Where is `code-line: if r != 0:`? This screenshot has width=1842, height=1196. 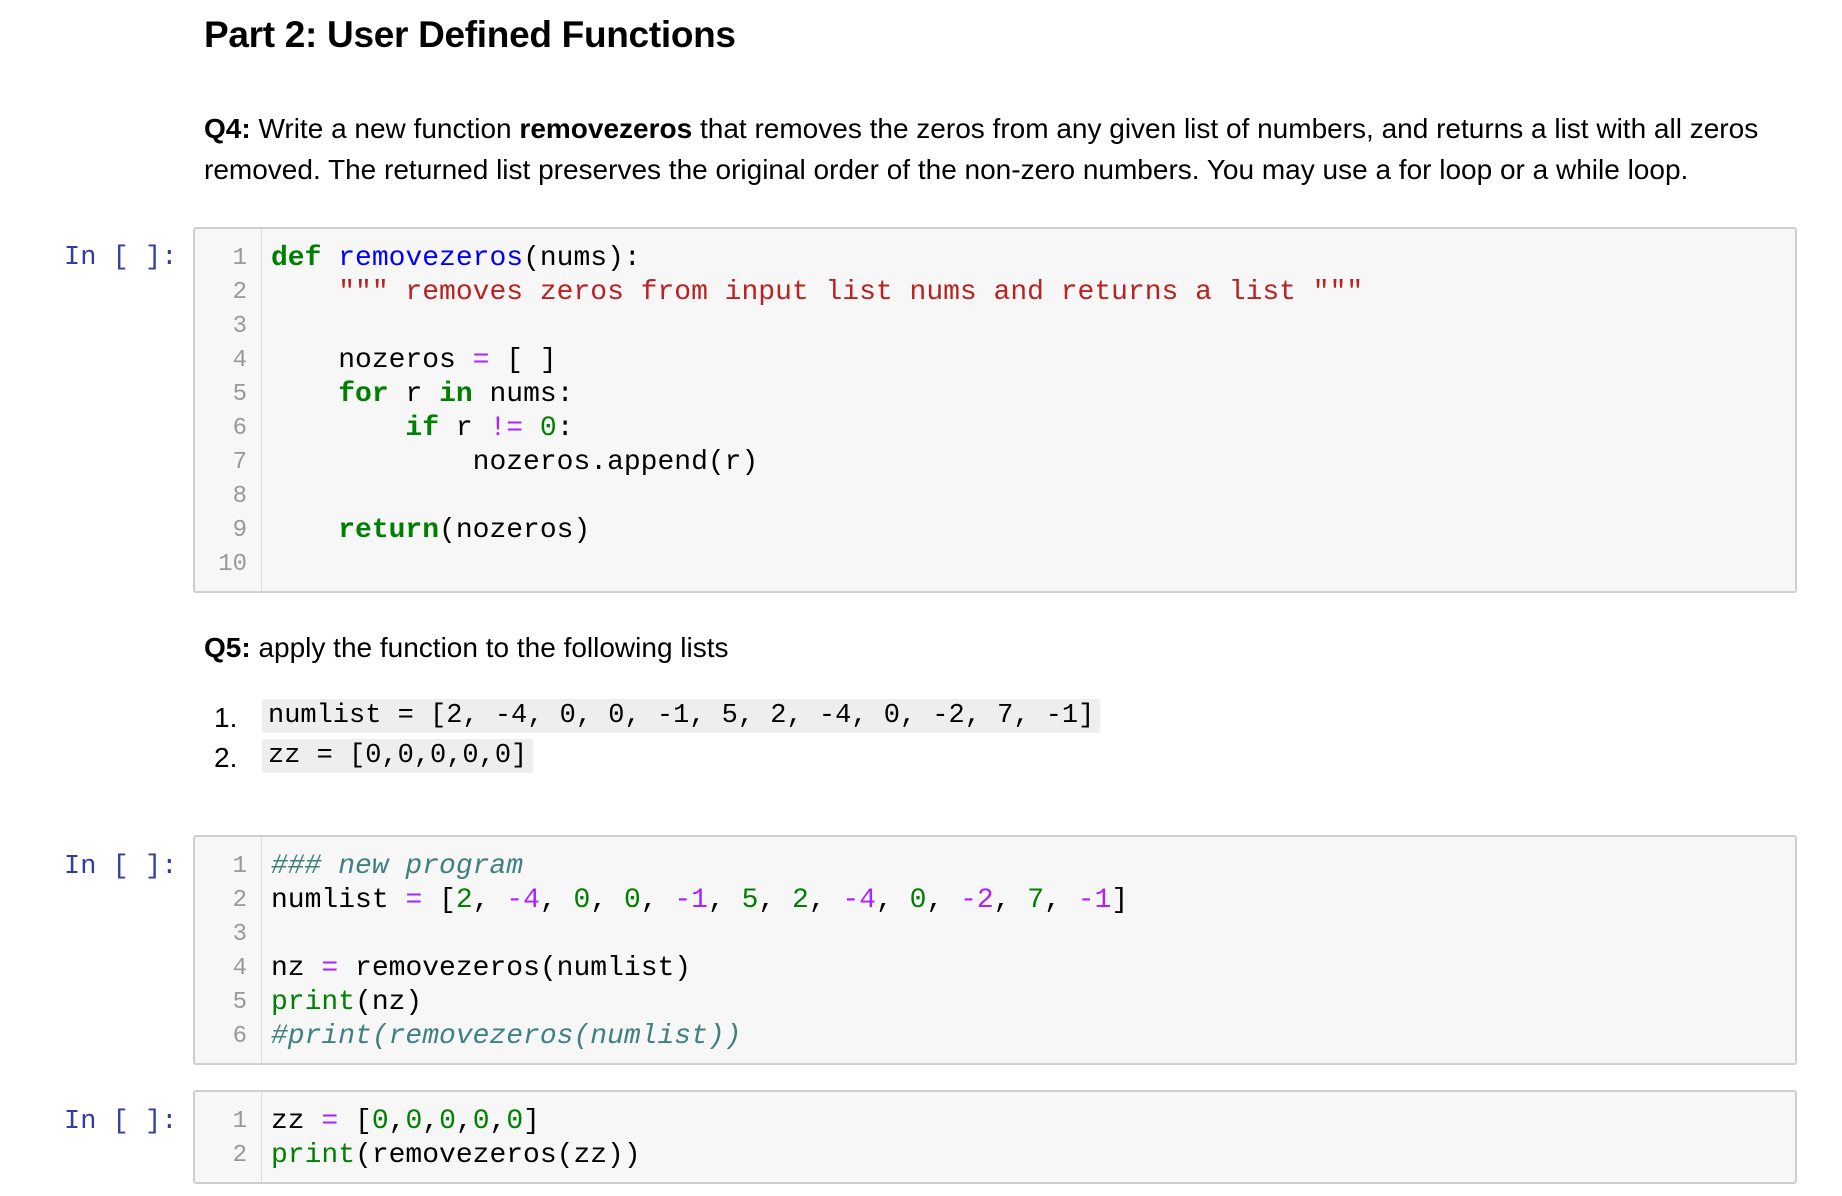
code-line: if r != 0: is located at coordinates (489, 428).